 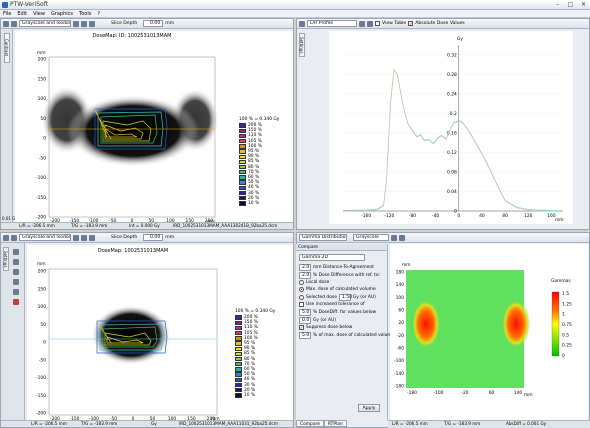 What do you see at coordinates (99, 423) in the screenshot?
I see `status-tg: T/G = -183.9 mm` at bounding box center [99, 423].